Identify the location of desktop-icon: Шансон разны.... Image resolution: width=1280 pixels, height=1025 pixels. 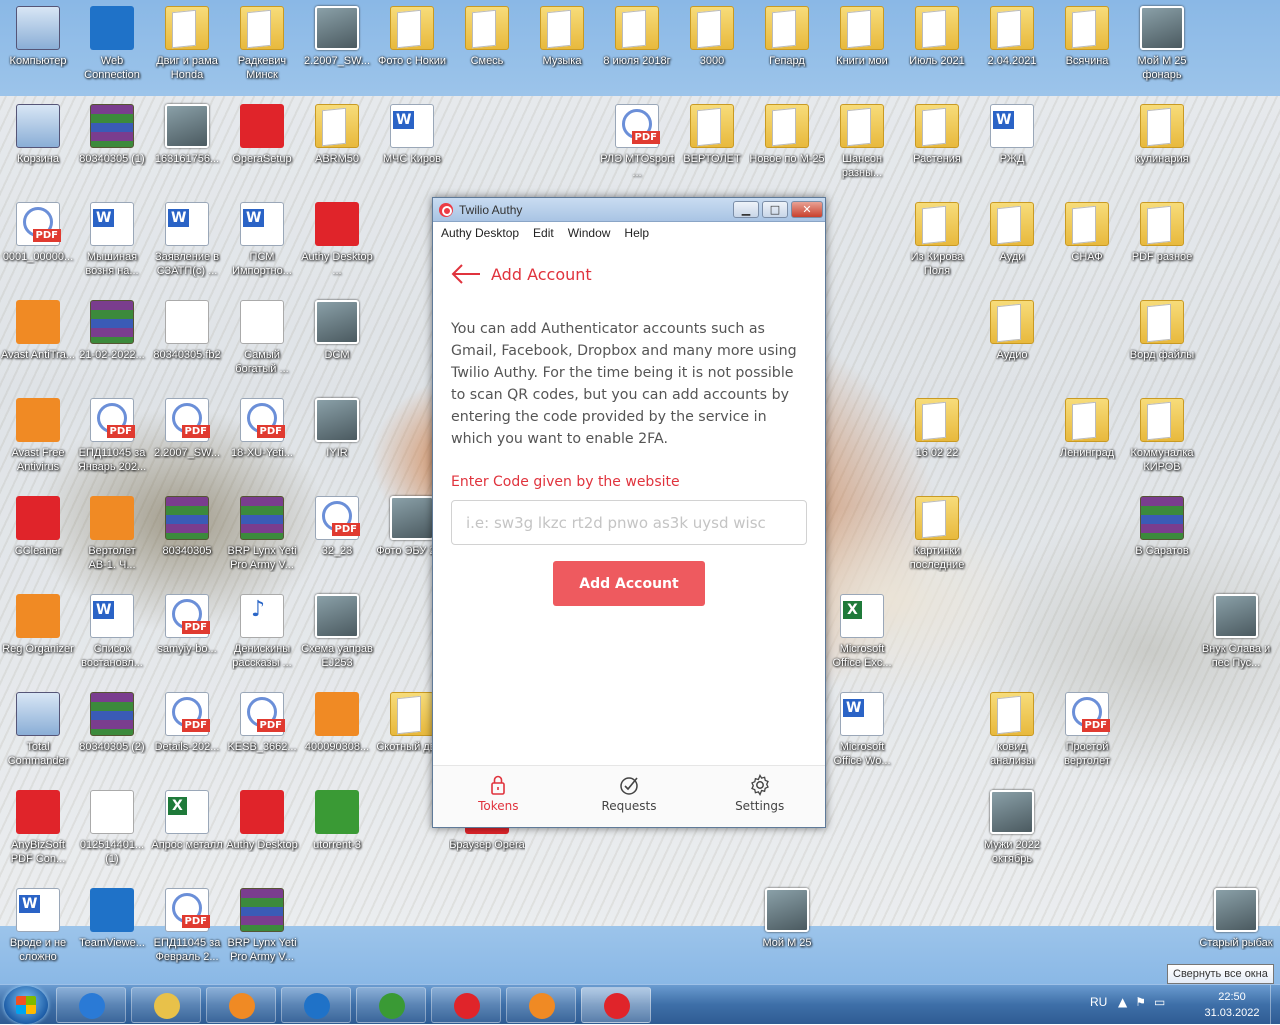
(862, 142).